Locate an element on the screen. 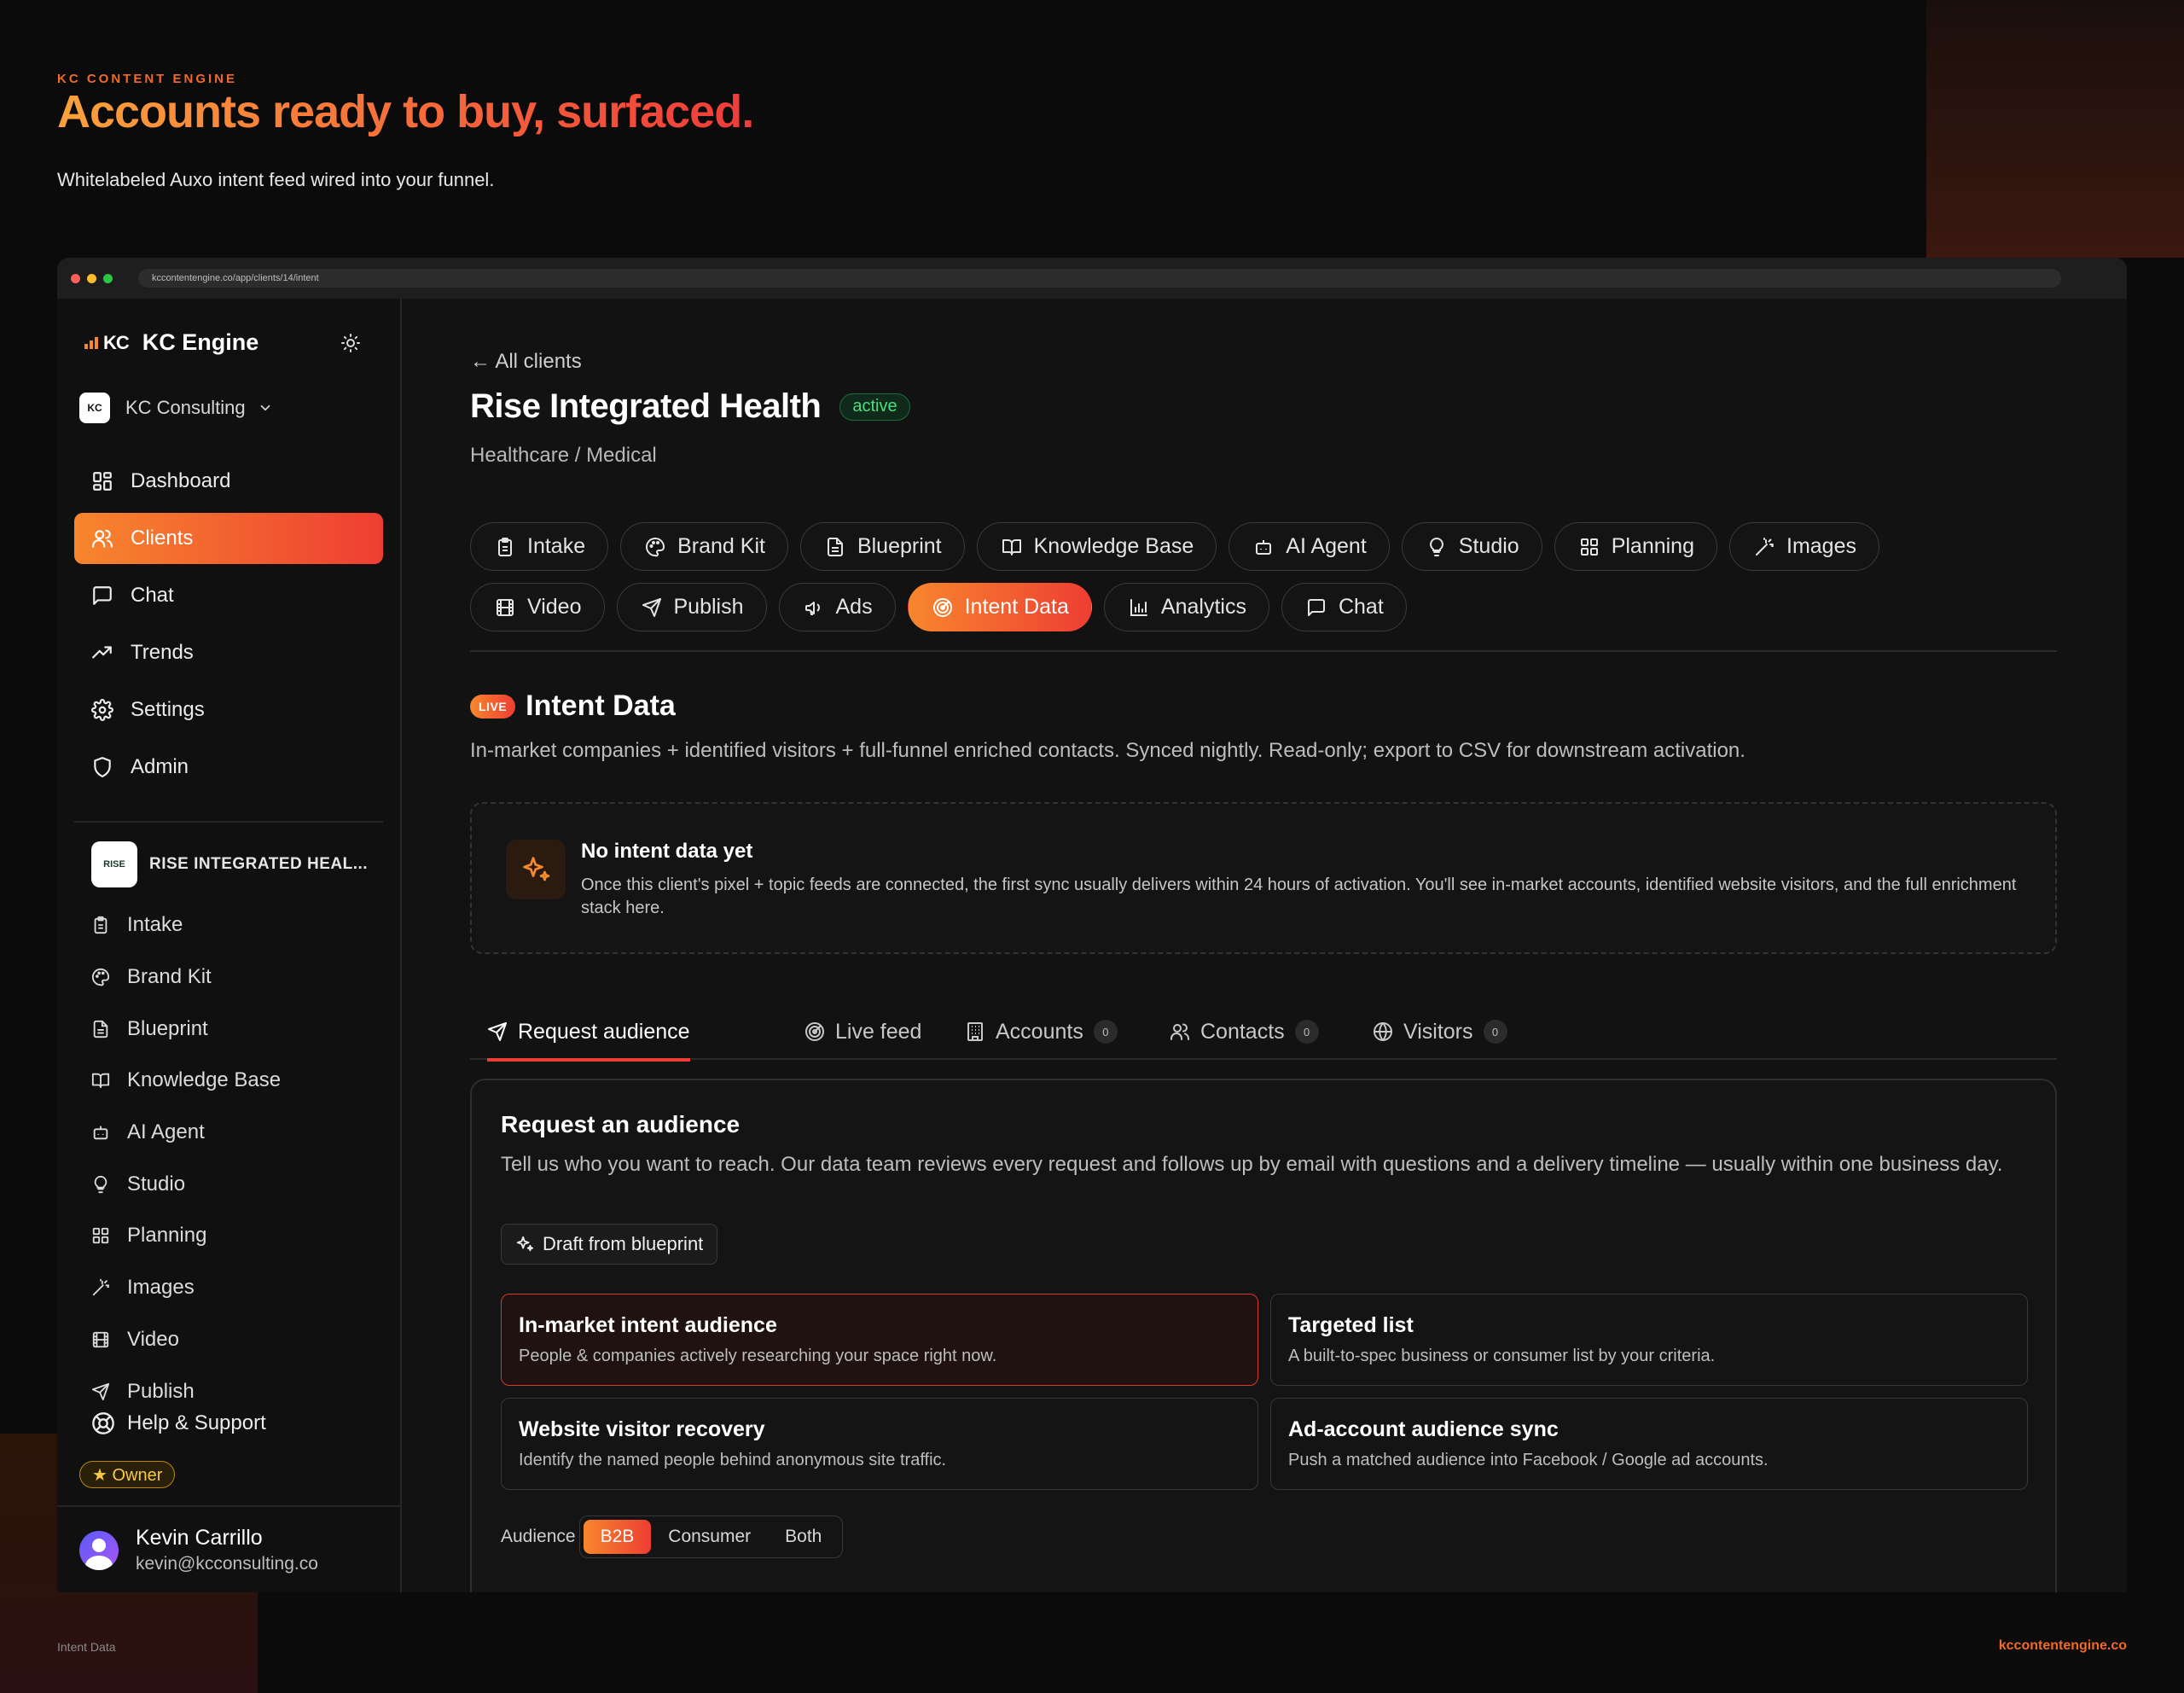  tab-publish: Publish is located at coordinates (692, 607).